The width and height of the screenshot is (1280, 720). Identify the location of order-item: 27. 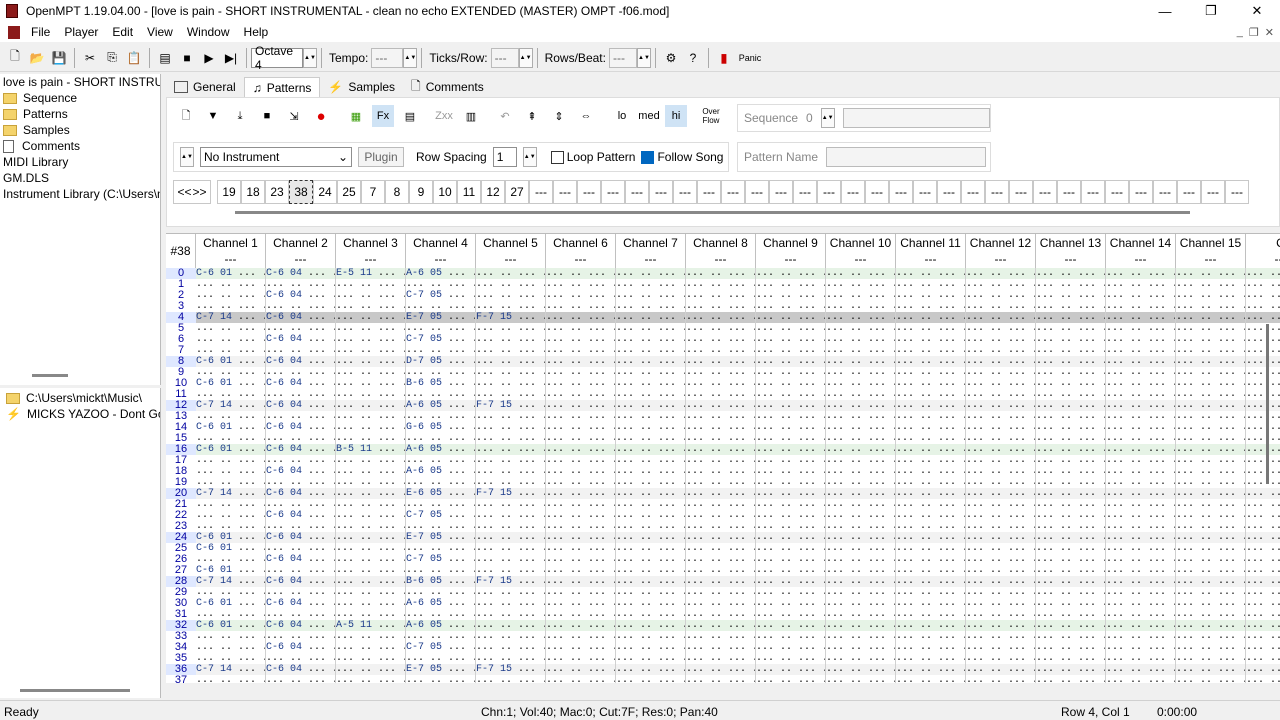
(517, 192).